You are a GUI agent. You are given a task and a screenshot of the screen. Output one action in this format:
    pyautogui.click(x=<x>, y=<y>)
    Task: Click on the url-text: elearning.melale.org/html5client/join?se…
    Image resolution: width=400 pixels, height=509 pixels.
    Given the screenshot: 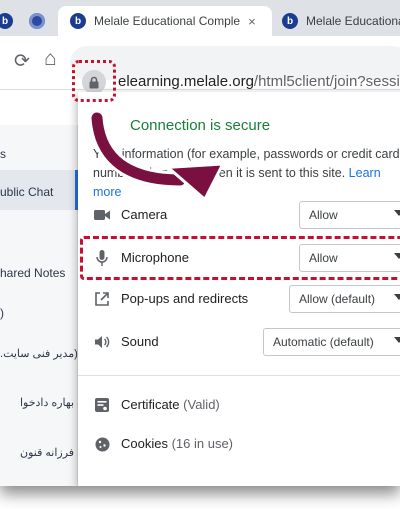 What is the action you would take?
    pyautogui.click(x=259, y=81)
    